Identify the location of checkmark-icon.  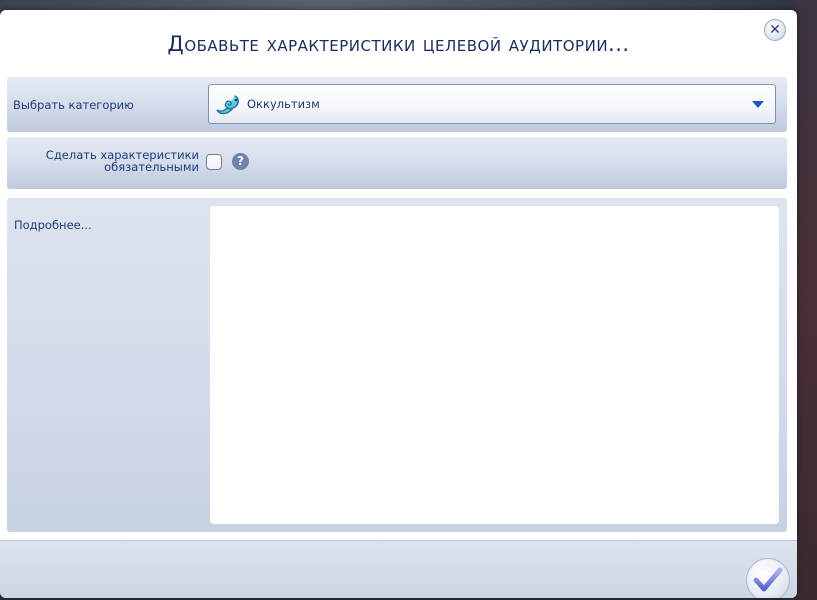
(768, 579).